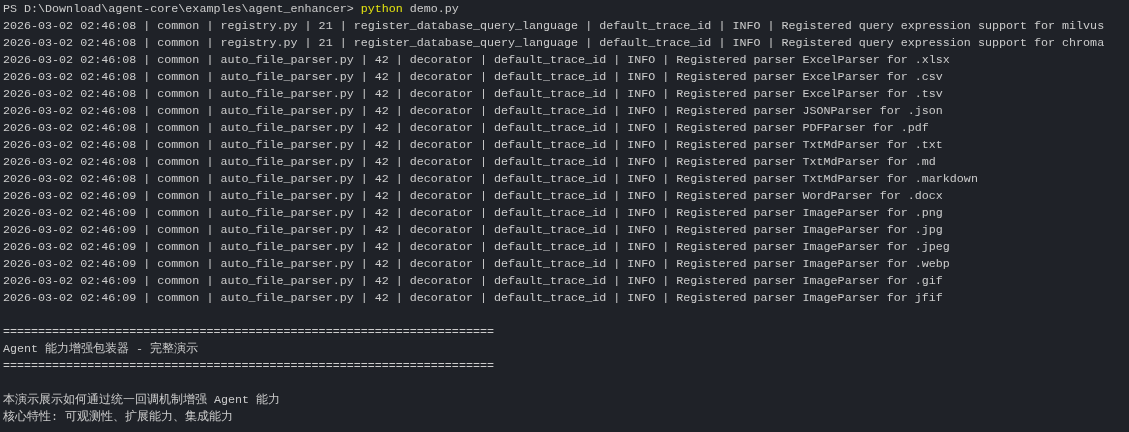  I want to click on log-line: 2026-03-02 02:46:09 | common | auto_file_parser.py | 42 | decorator | default_trace_id | INFO | Registered parser ImageParser for .gif, so click(473, 281).